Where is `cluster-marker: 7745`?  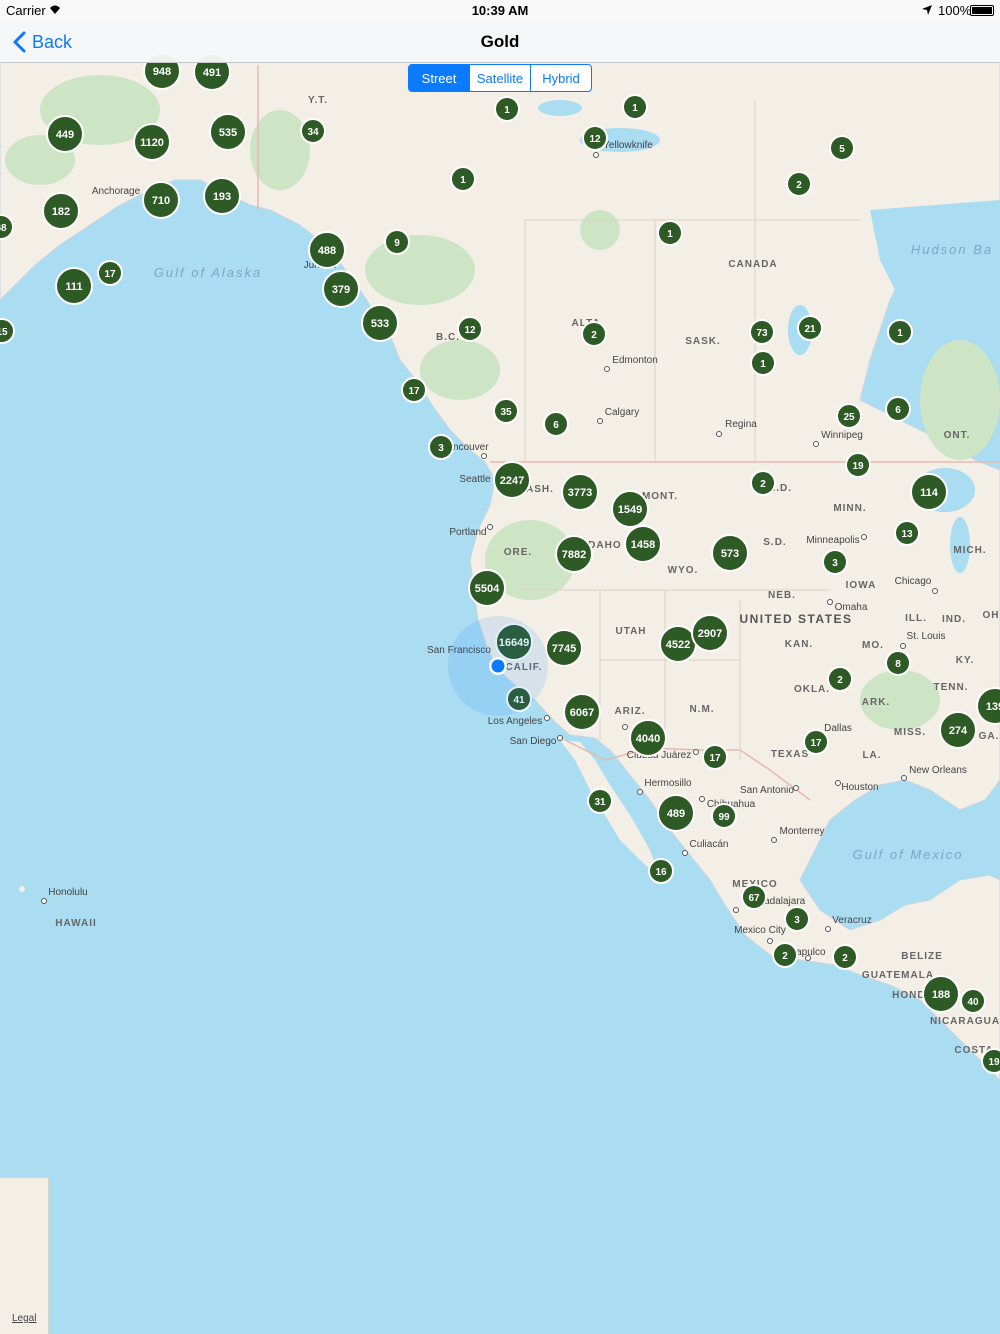
cluster-marker: 7745 is located at coordinates (564, 648).